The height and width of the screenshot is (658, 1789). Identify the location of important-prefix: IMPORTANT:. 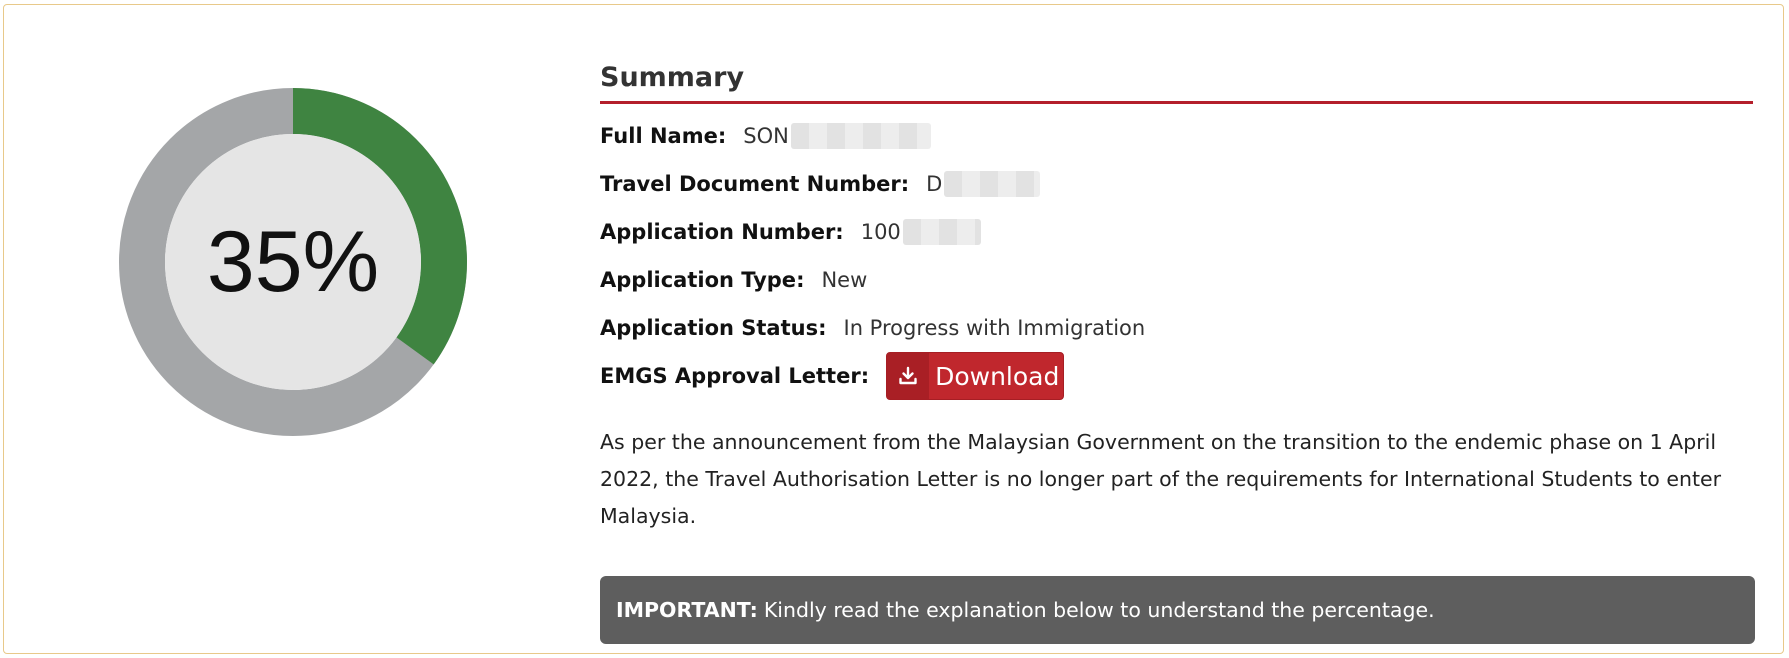
(687, 610).